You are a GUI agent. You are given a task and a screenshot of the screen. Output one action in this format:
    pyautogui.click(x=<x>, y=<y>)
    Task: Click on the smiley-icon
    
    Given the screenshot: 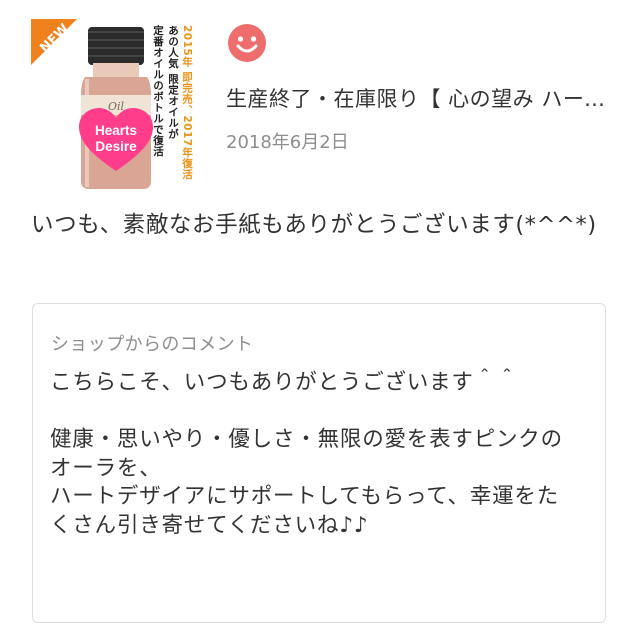 What is the action you would take?
    pyautogui.click(x=247, y=43)
    